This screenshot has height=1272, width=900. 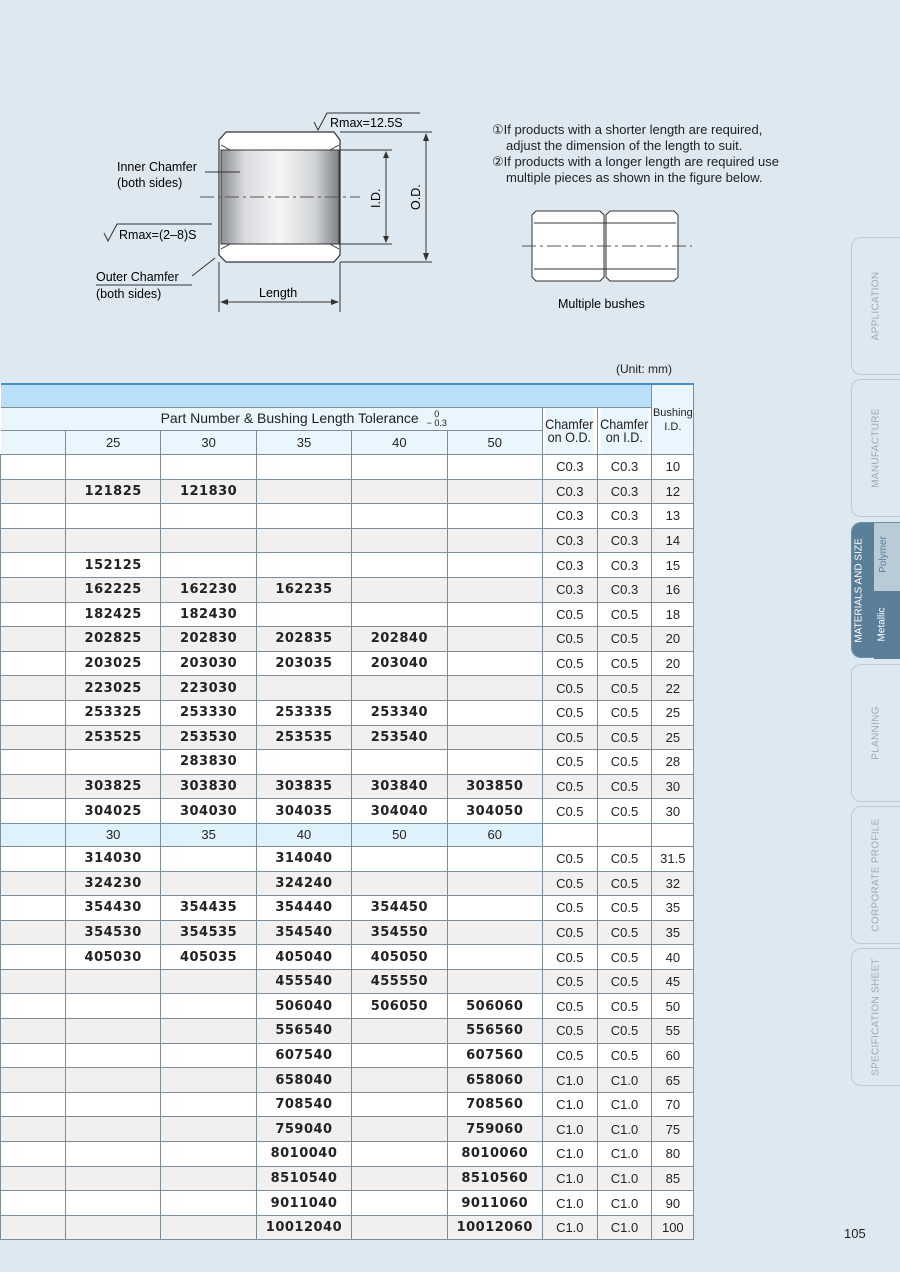 I want to click on part-number-cell: 759060, so click(x=494, y=1129).